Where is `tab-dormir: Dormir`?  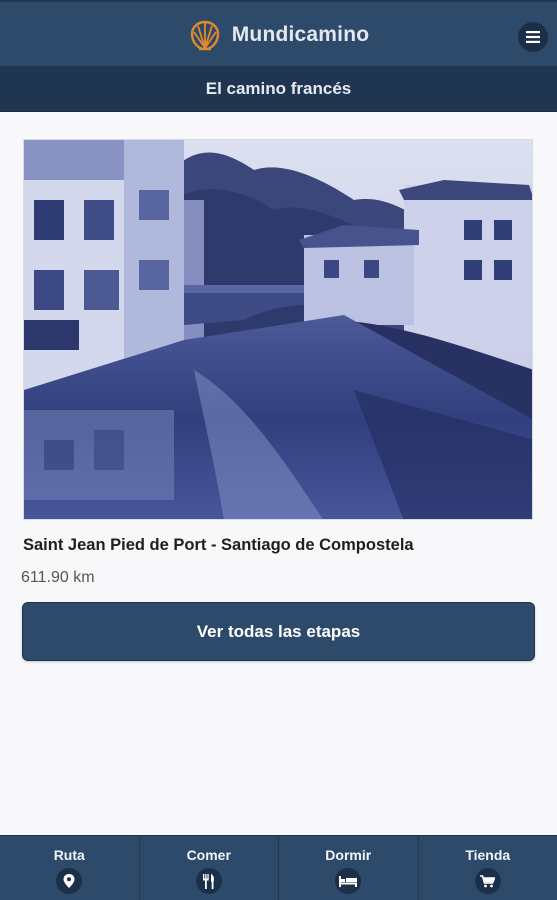
tab-dormir: Dormir is located at coordinates (349, 868).